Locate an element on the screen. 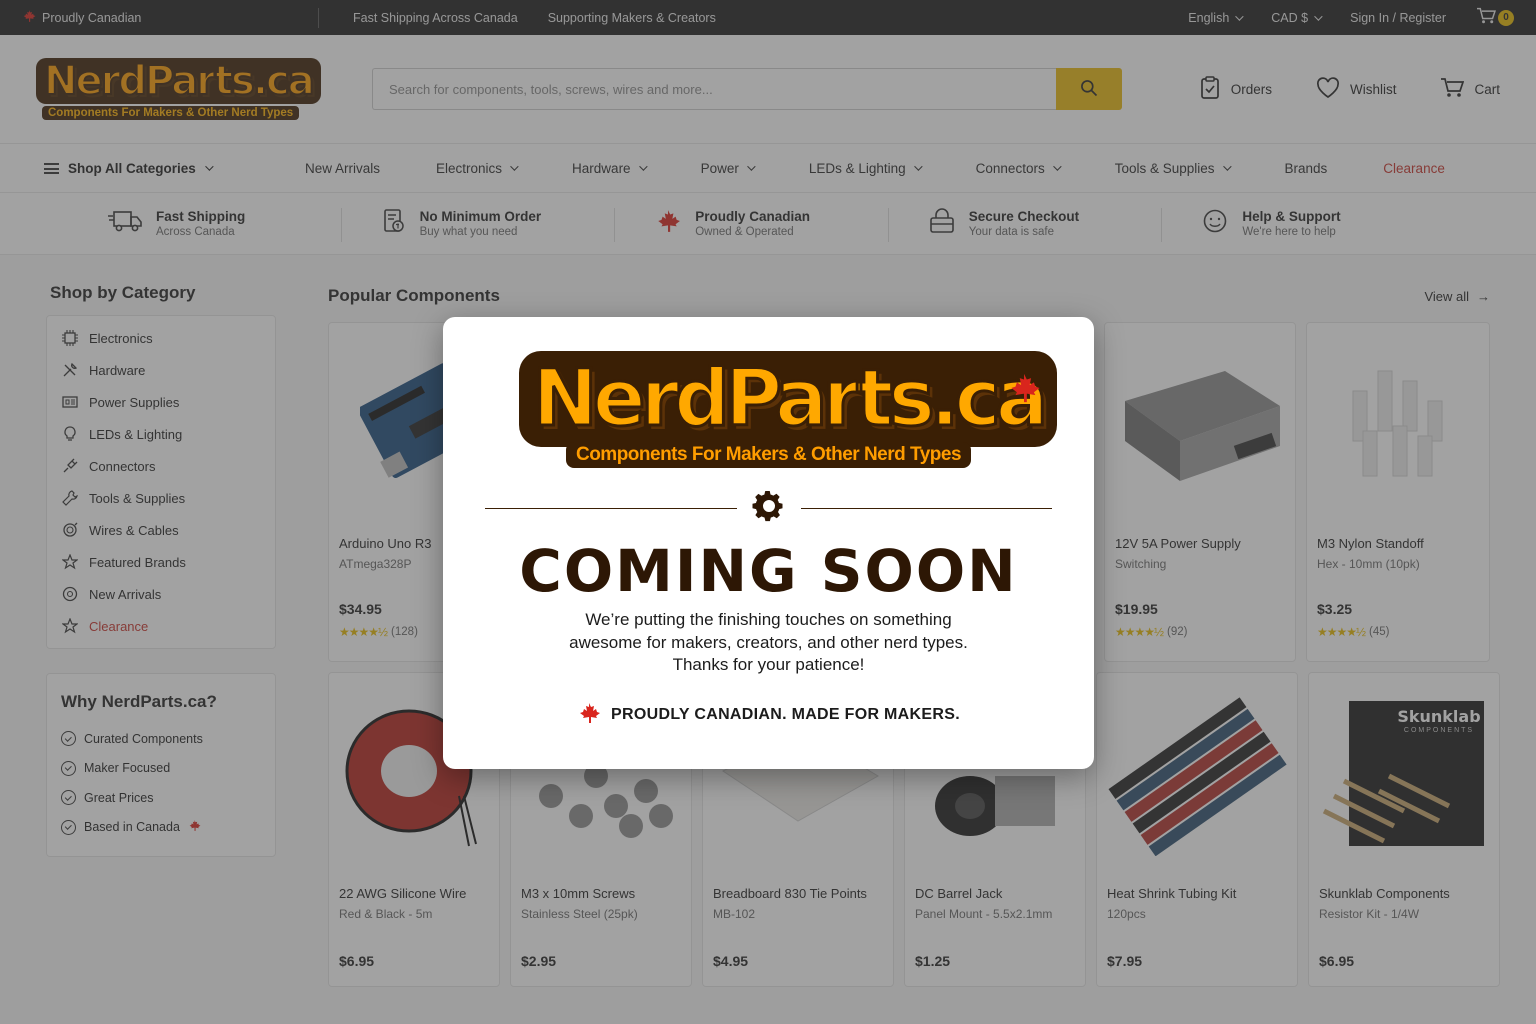 This screenshot has width=1536, height=1024. modal-logo-tagline: Components For Makers & Other Nerd Types is located at coordinates (768, 455).